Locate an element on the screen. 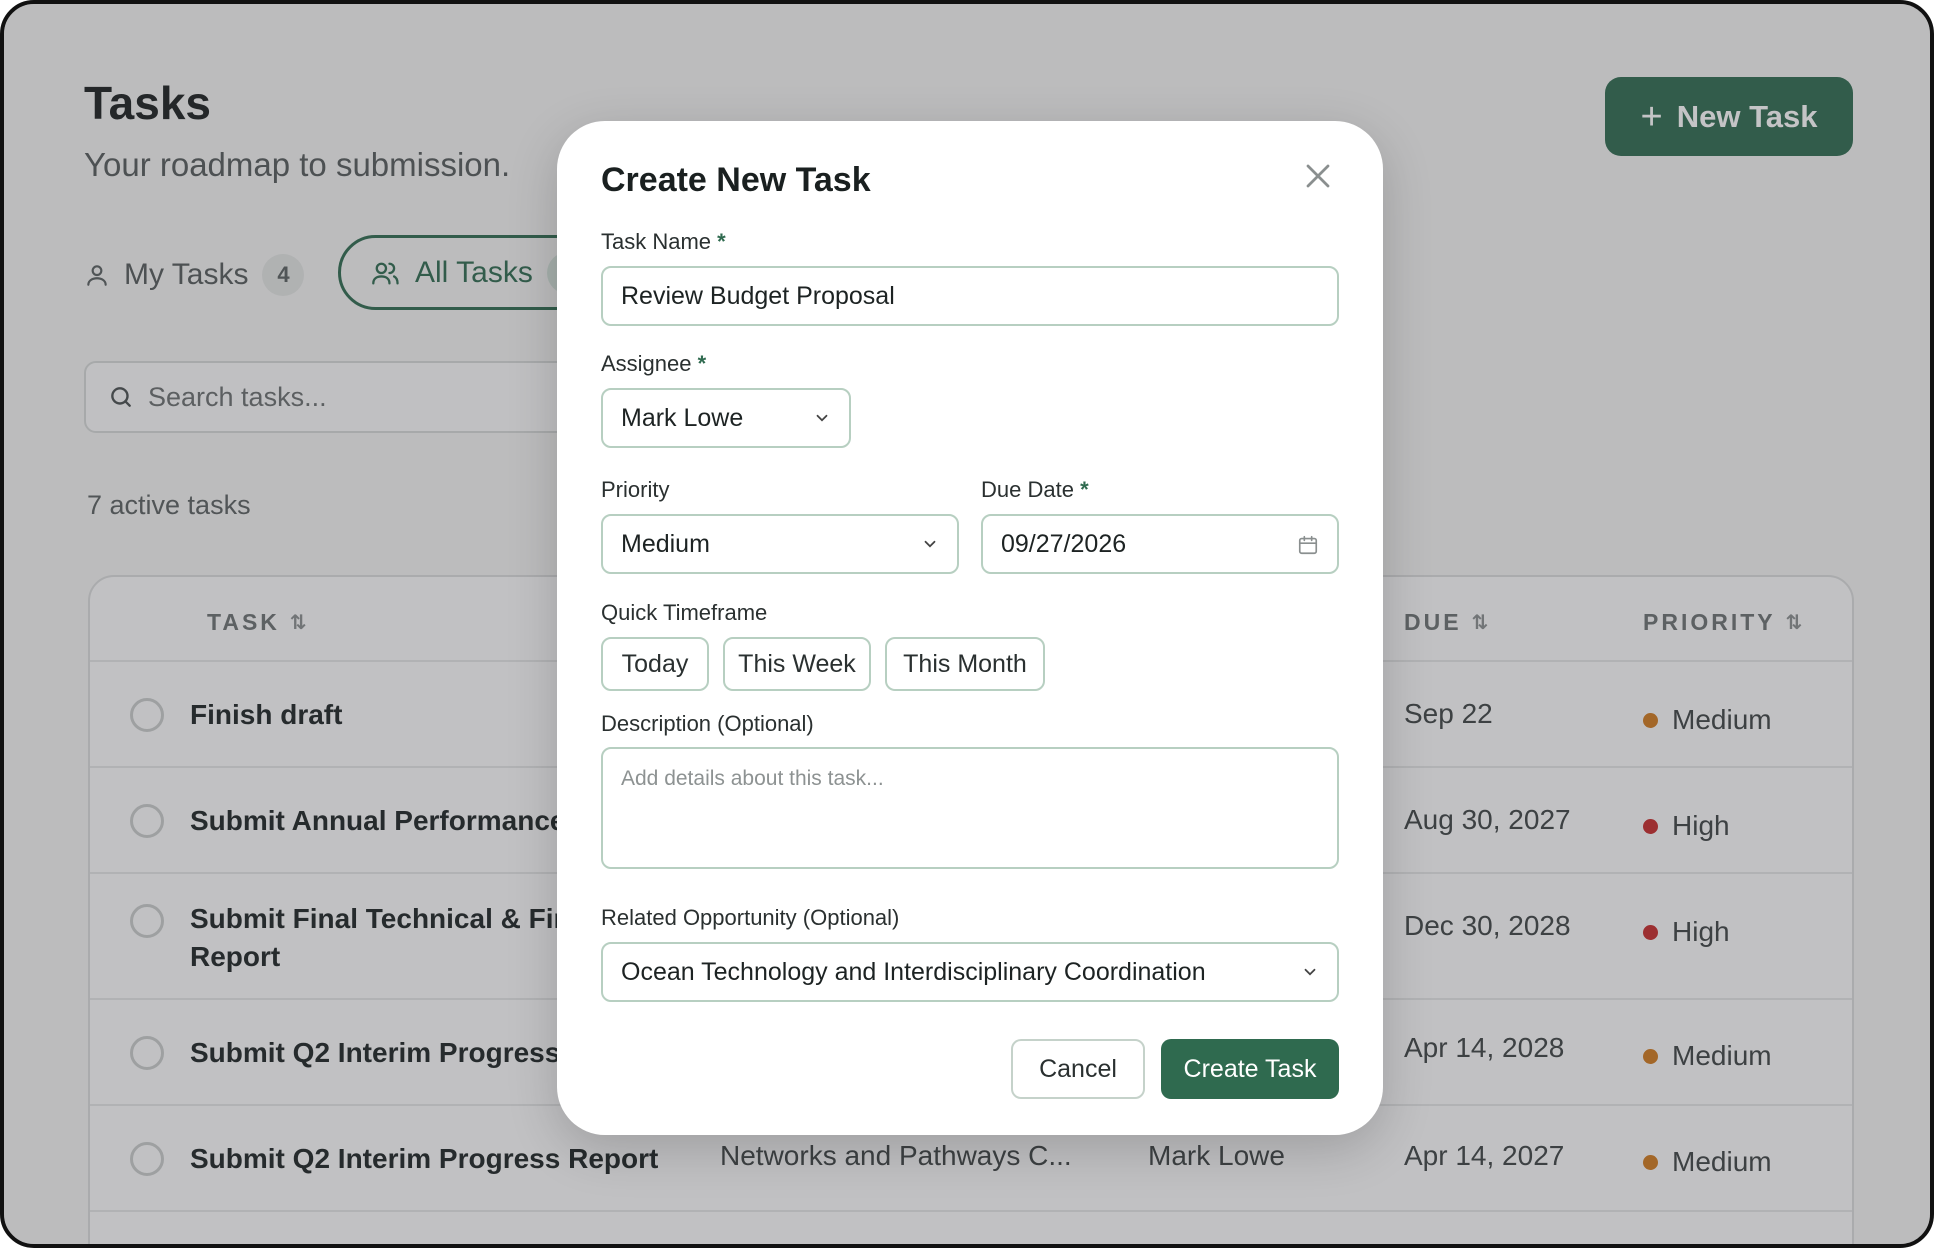  timeframe-this-week-button: This Week is located at coordinates (797, 664).